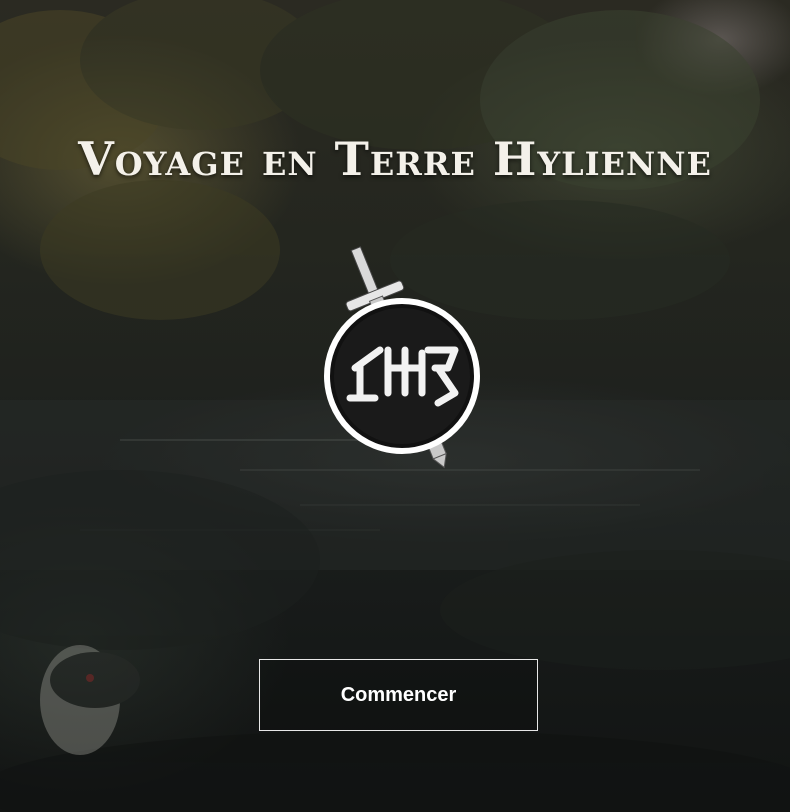  I want to click on start-button: Commencer, so click(398, 695).